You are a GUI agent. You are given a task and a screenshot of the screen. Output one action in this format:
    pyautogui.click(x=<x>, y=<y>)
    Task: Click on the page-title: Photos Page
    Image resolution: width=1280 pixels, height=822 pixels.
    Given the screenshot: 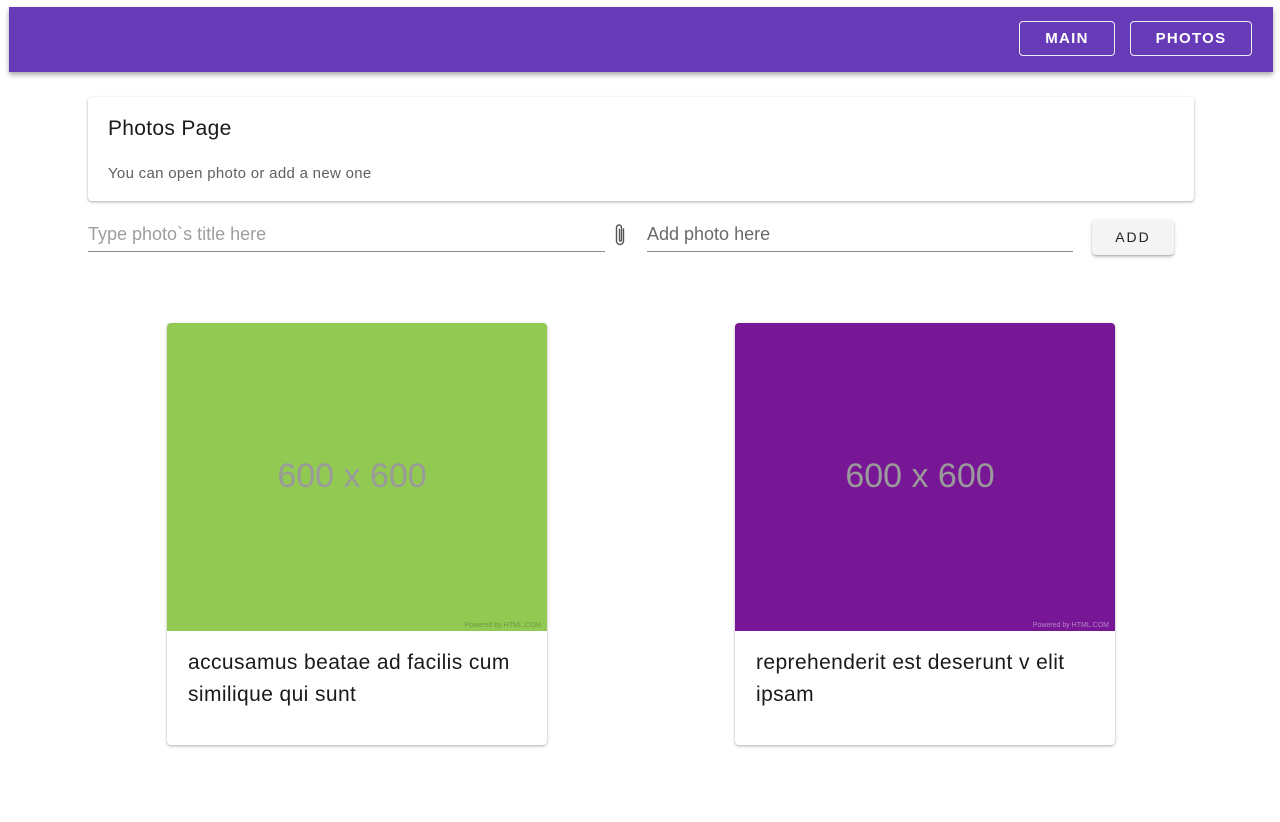 What is the action you would take?
    pyautogui.click(x=170, y=128)
    